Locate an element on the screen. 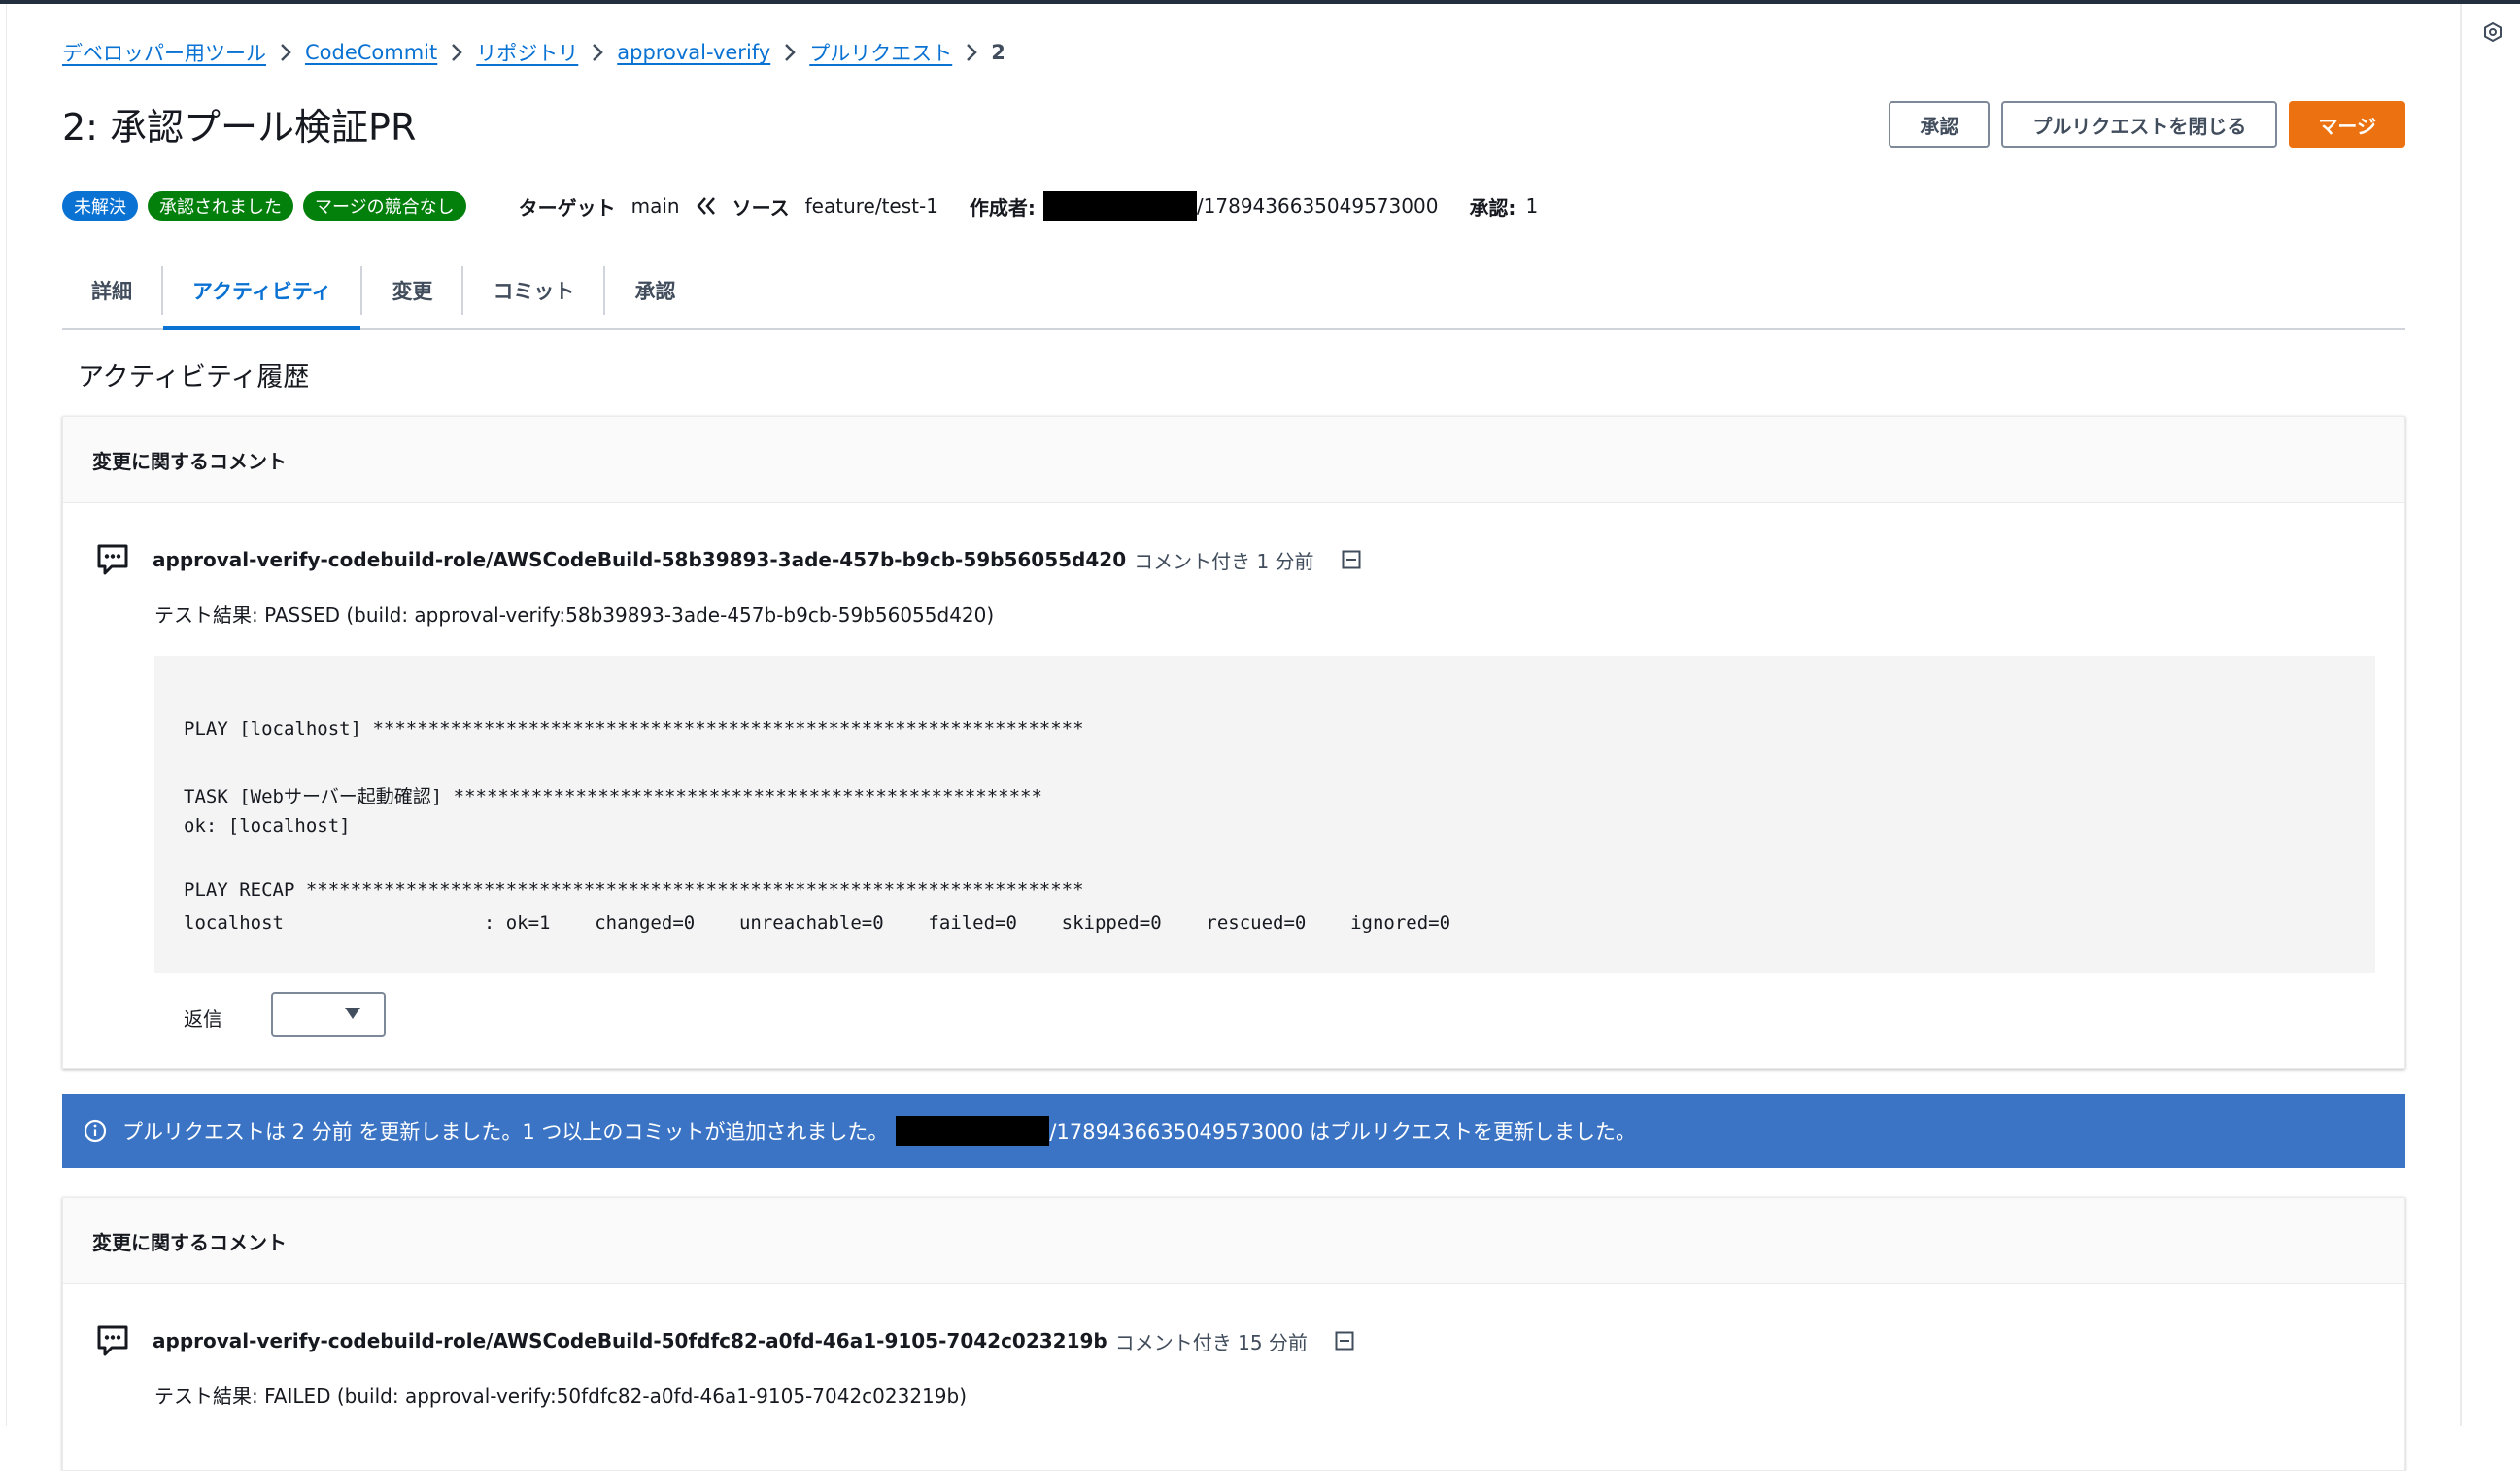  status-badge-approved: 承認されました is located at coordinates (220, 206).